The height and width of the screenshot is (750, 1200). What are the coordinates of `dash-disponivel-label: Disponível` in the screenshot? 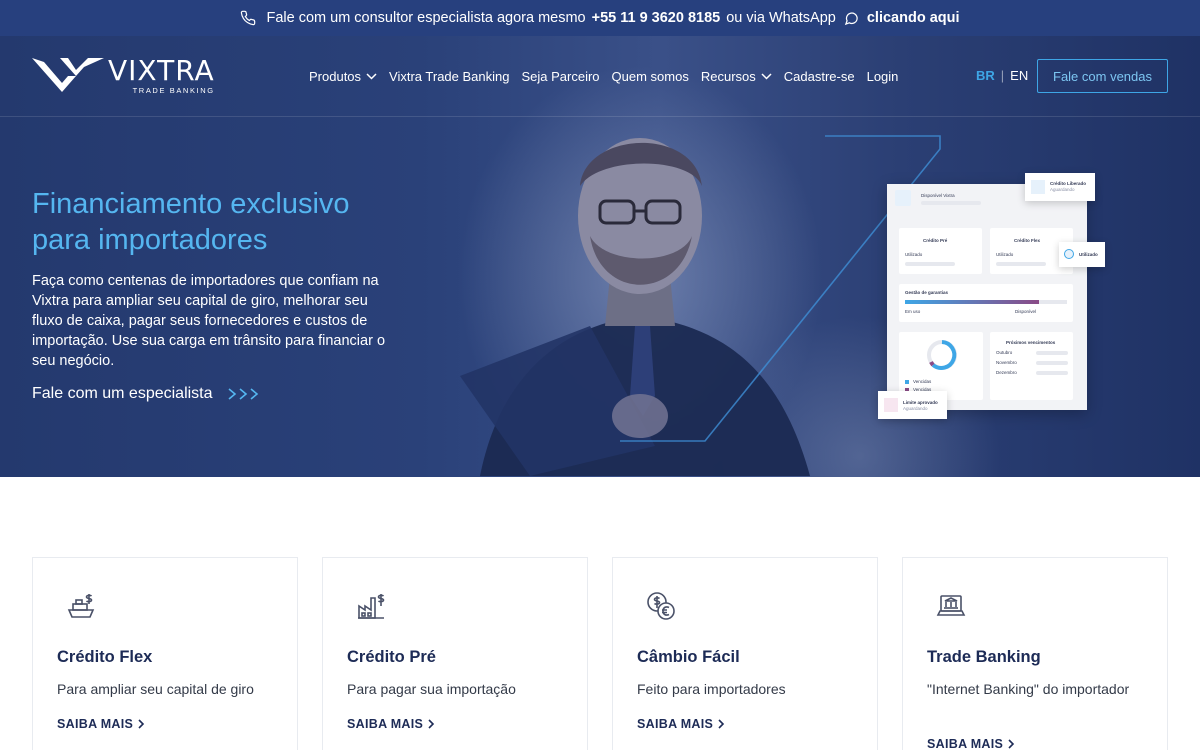 It's located at (1026, 311).